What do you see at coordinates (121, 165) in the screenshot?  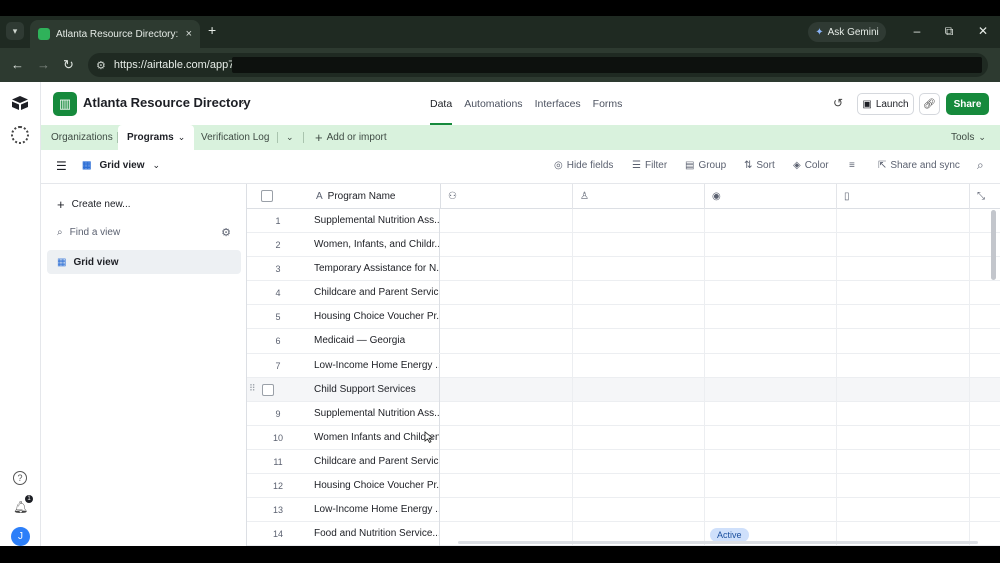 I see `view-switcher: ▦ Grid view ⌄` at bounding box center [121, 165].